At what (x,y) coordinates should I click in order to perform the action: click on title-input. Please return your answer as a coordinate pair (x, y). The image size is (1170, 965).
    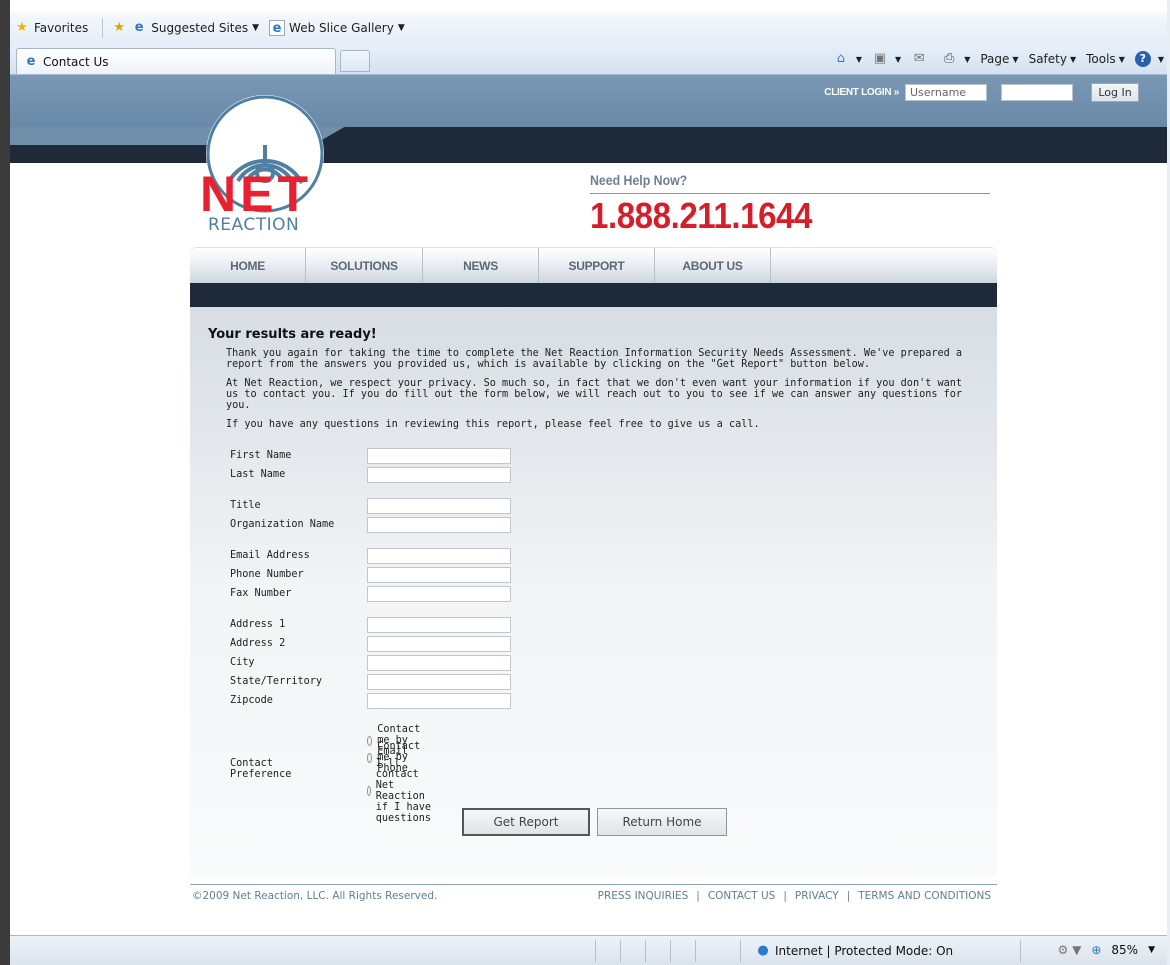
    Looking at the image, I should click on (439, 505).